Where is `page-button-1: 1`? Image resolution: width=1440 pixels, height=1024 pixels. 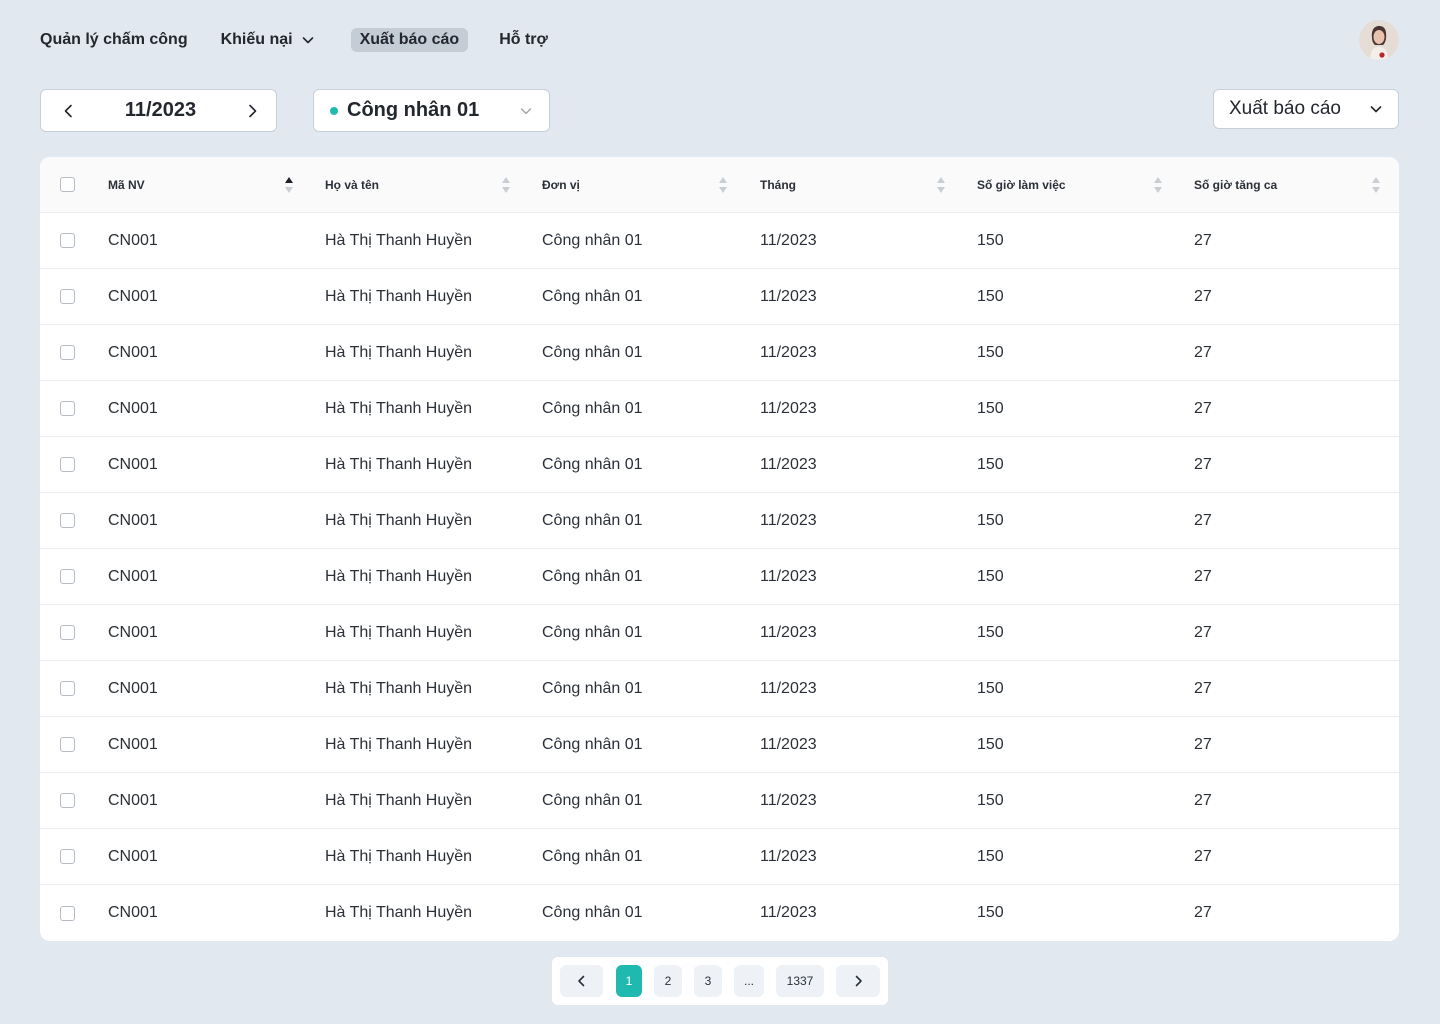
page-button-1: 1 is located at coordinates (629, 981).